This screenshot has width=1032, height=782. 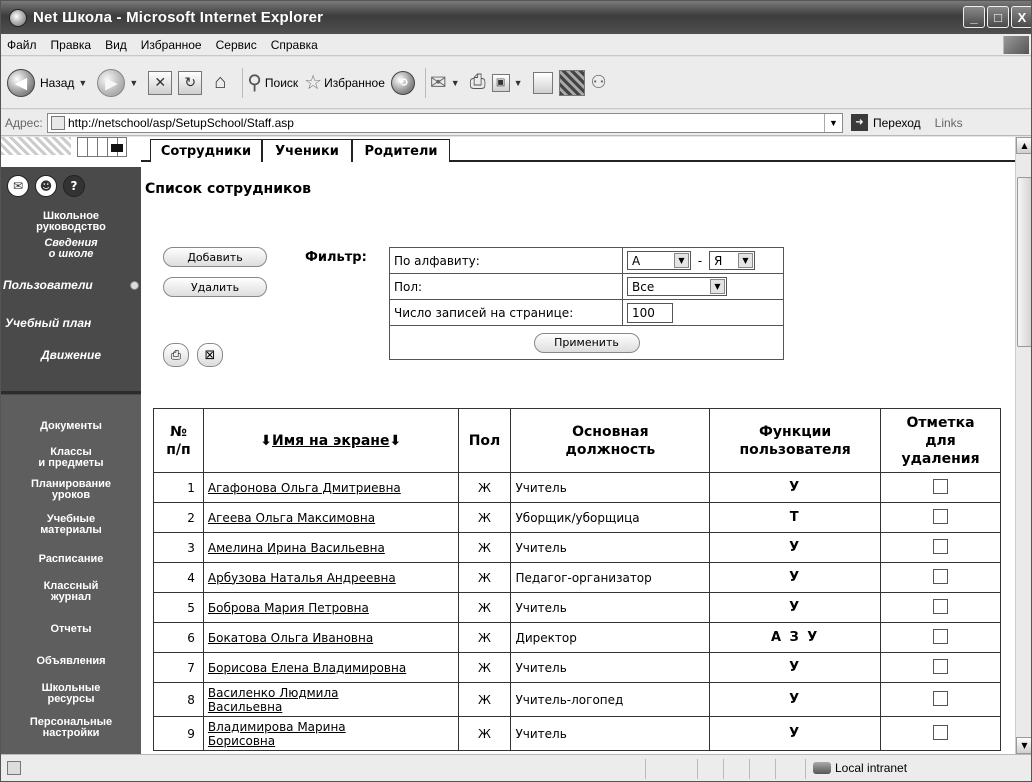 I want to click on sidebar-icon-bar: ✉ ☻ ?, so click(x=71, y=186).